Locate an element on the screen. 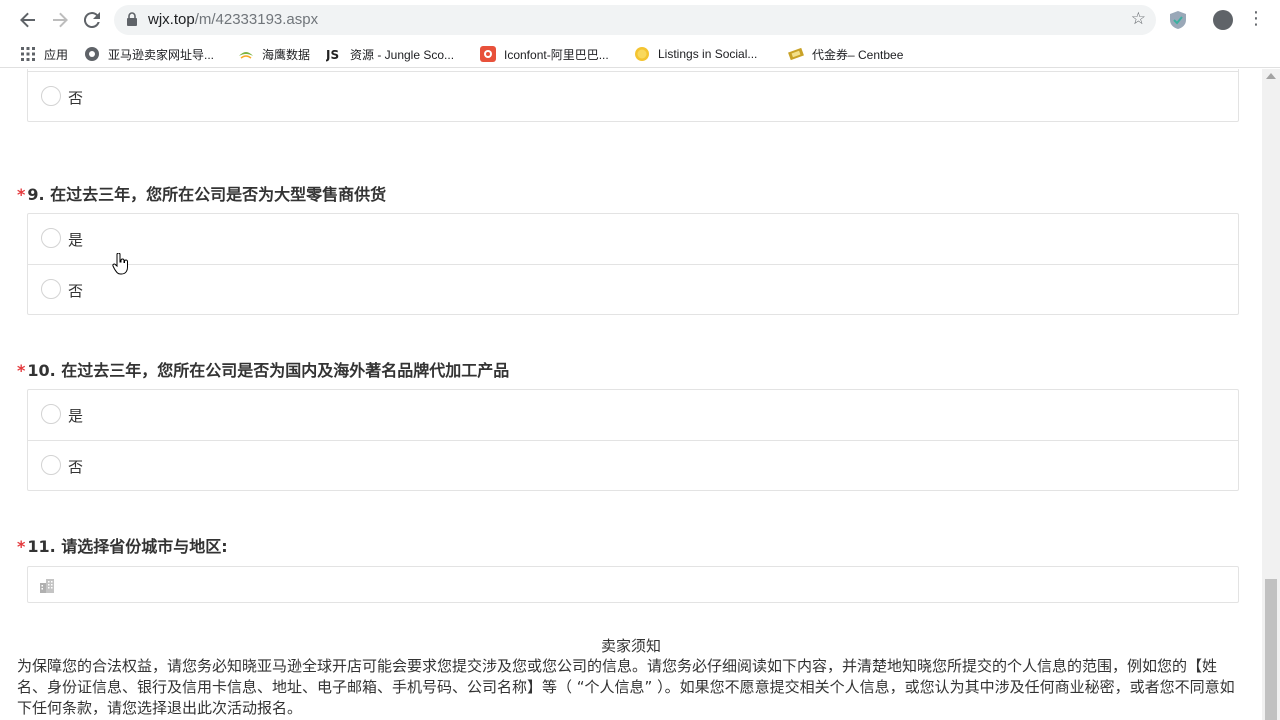 Image resolution: width=1280 pixels, height=720 pixels. question-9-options: 是 否 is located at coordinates (633, 264).